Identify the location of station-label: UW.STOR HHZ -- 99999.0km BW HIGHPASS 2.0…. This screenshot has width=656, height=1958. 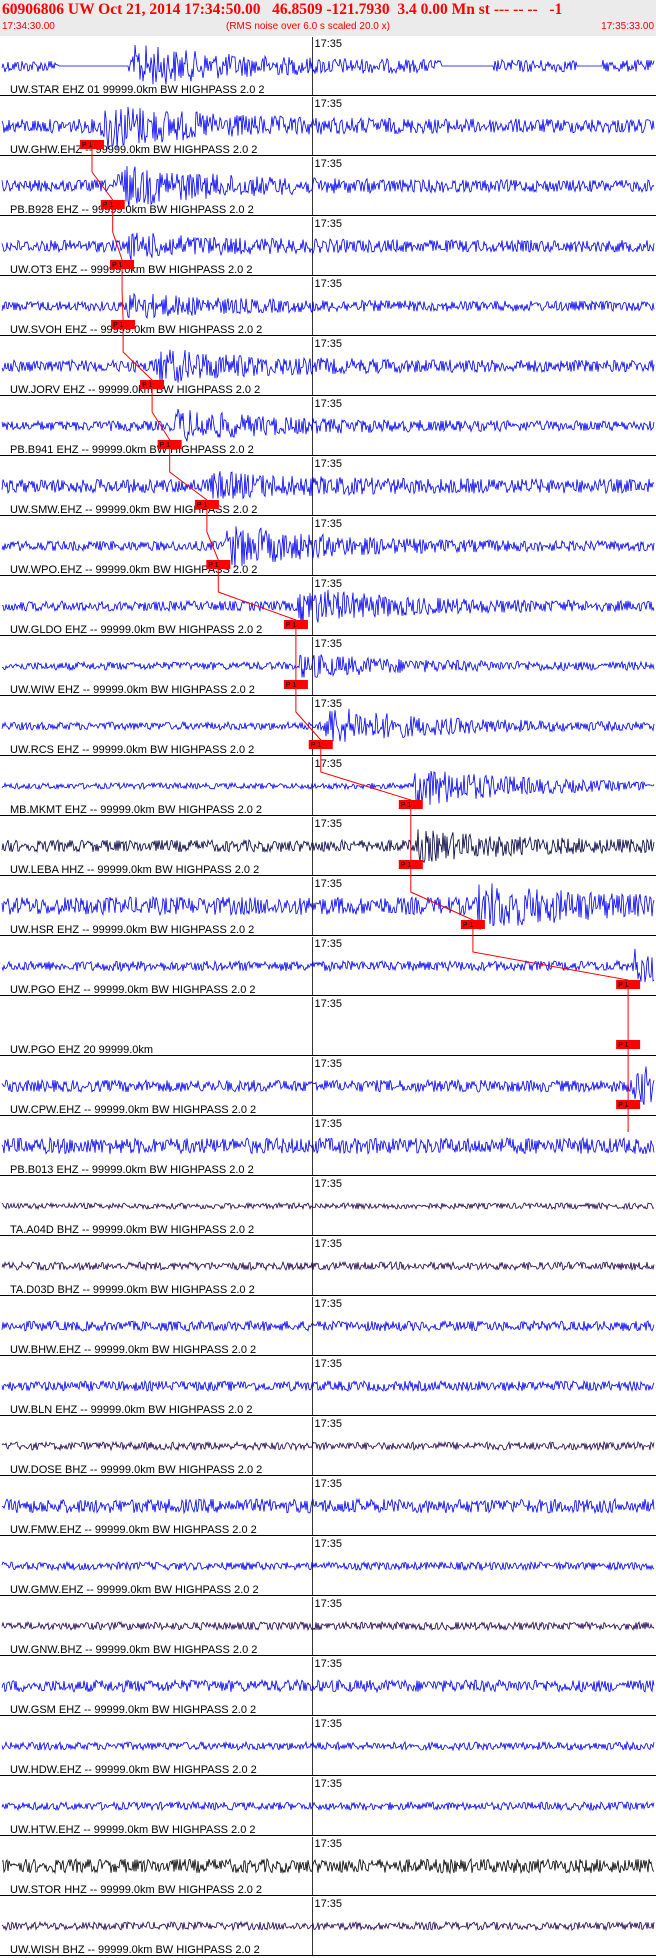
(136, 1890).